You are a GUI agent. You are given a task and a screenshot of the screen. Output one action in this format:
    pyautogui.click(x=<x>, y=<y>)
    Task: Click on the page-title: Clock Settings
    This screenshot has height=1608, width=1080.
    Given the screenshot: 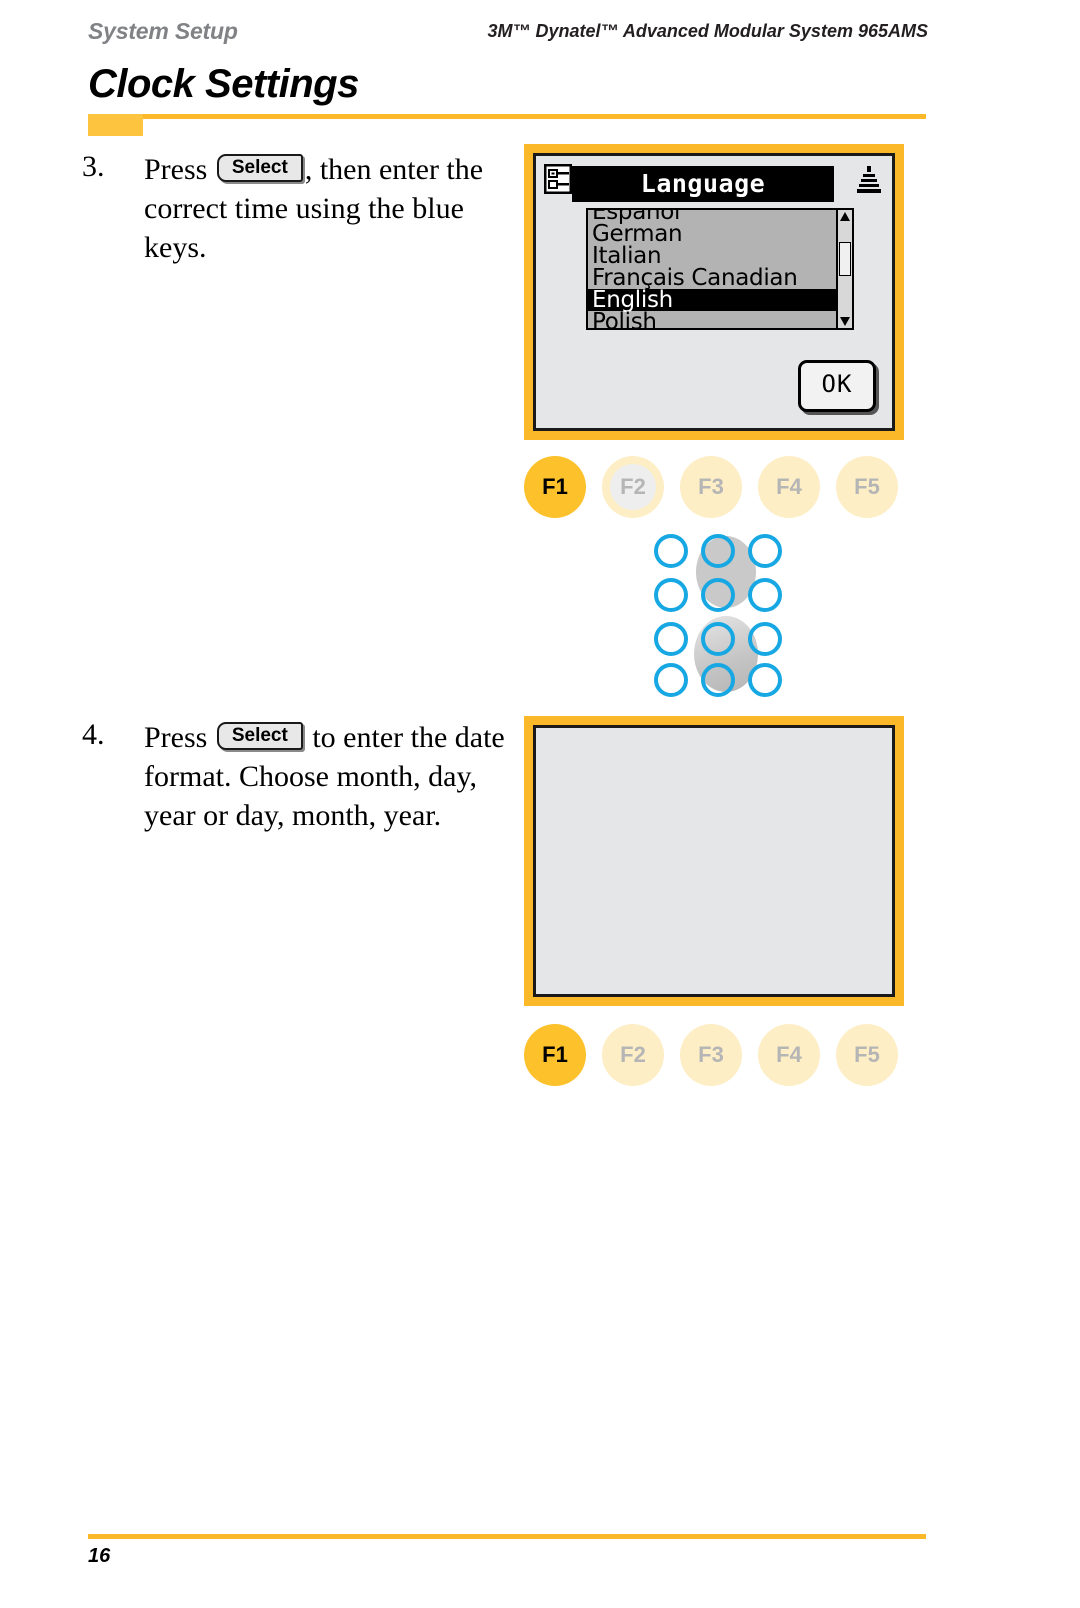 What is the action you would take?
    pyautogui.click(x=223, y=84)
    